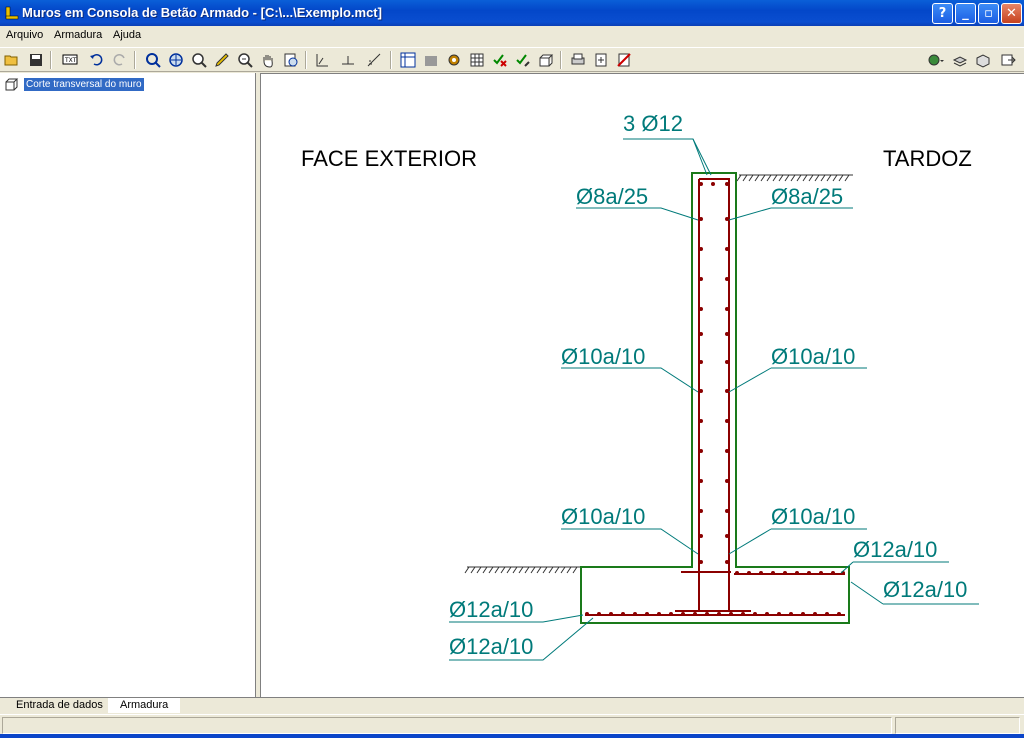 This screenshot has height=738, width=1024. I want to click on zoom-extents-icon, so click(176, 60).